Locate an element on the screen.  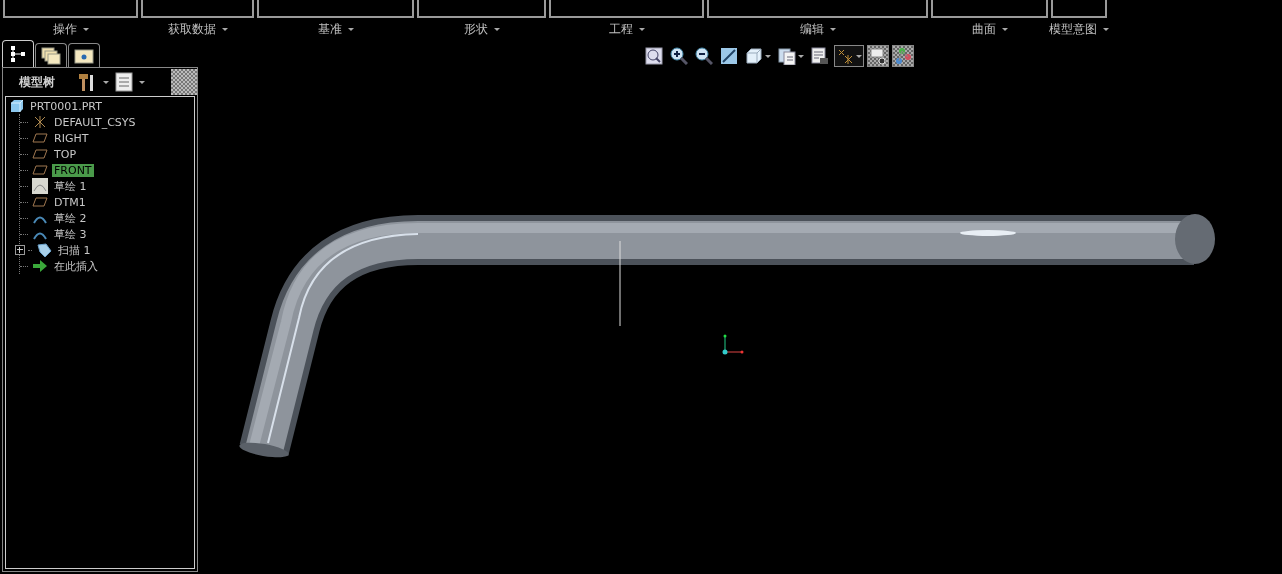
tree-item: RIGHT is located at coordinates (71, 138).